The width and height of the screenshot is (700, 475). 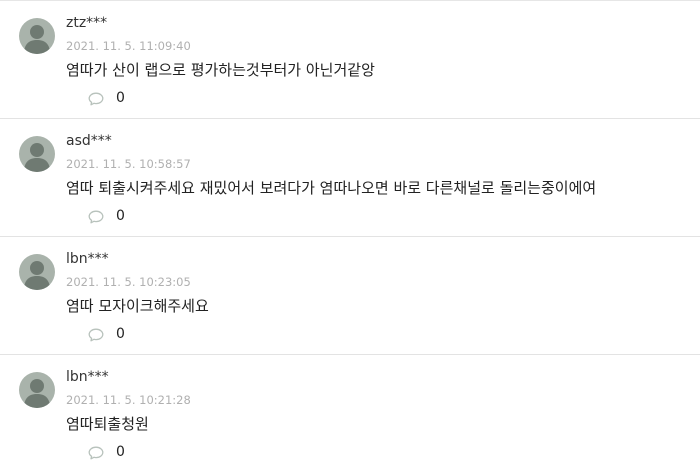 I want to click on comment-text: 염따퇴출청원, so click(x=107, y=424).